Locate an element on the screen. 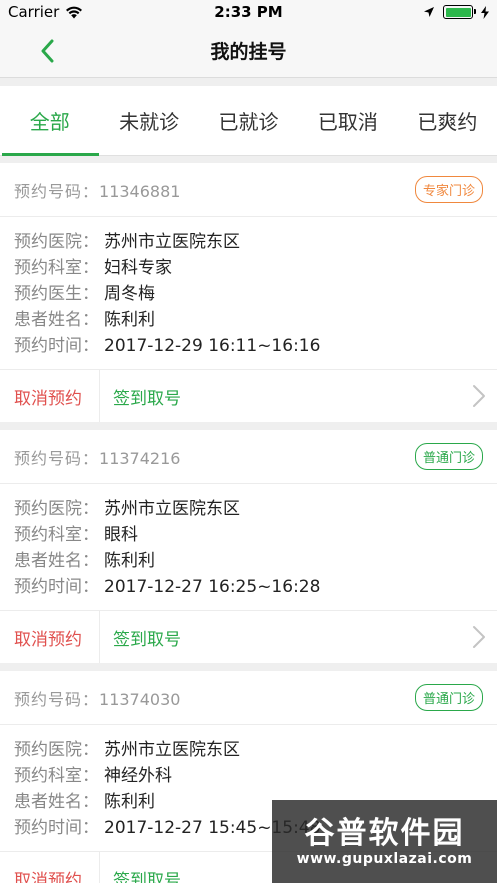  clinic-type-badge: 专家门诊 is located at coordinates (448, 189).